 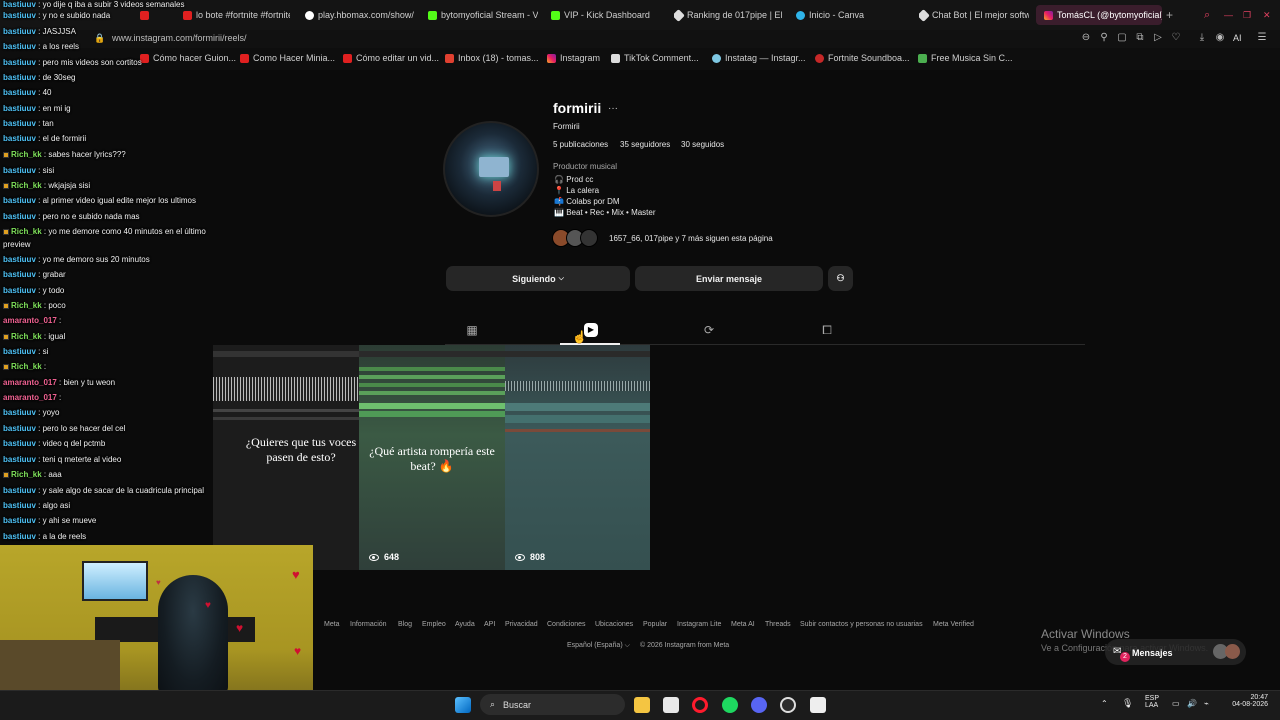 I want to click on tab-canva: Inicio - Canva, so click(x=851, y=15).